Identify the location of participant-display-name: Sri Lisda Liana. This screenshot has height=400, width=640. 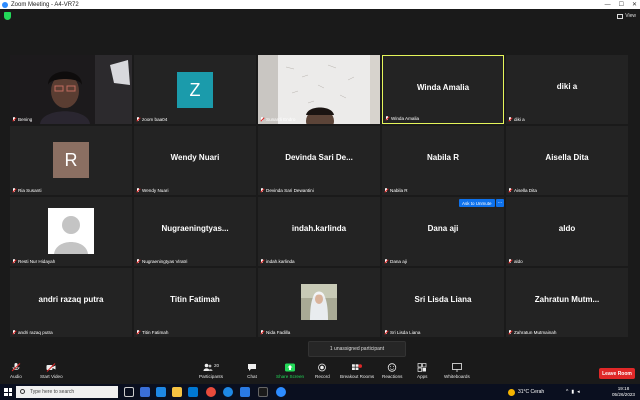
(443, 299).